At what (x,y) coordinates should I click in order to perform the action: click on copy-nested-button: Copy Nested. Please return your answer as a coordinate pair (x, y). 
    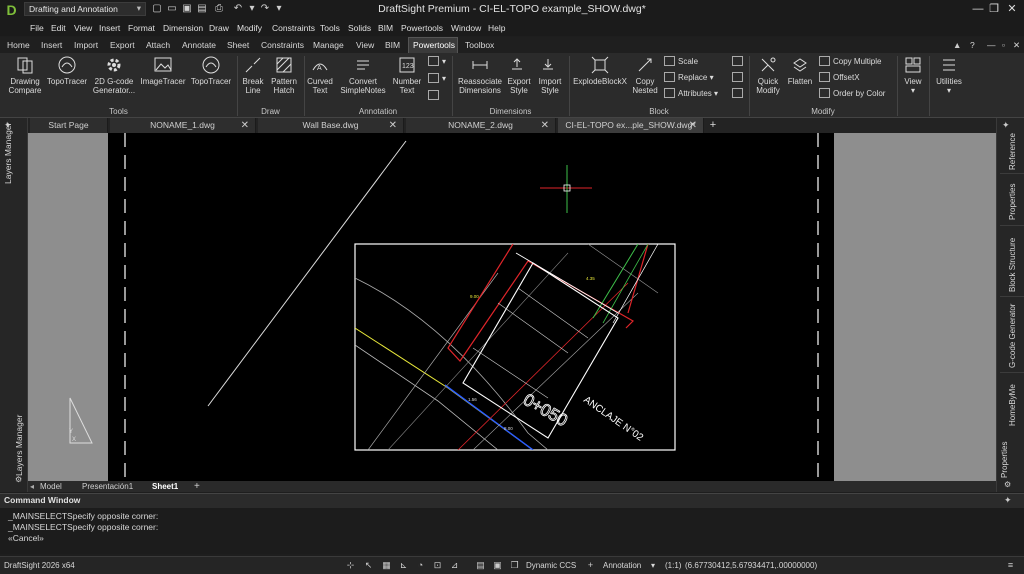
    Looking at the image, I should click on (645, 75).